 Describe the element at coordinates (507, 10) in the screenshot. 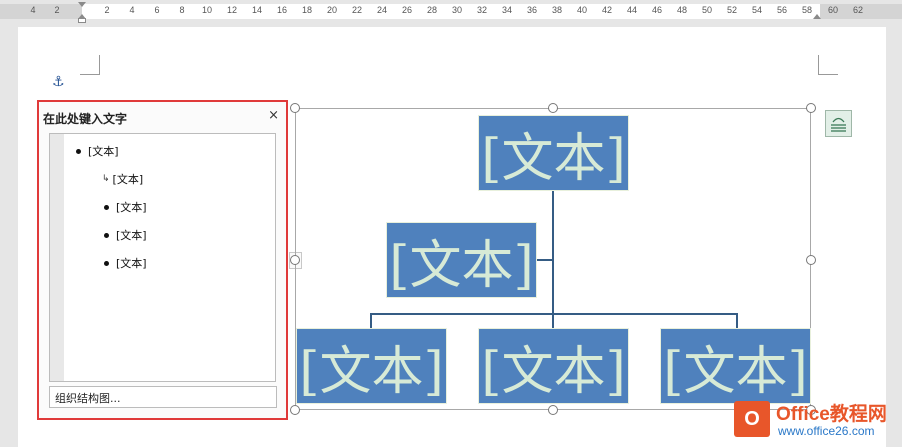

I see `ruler-tick-label: 34` at that location.